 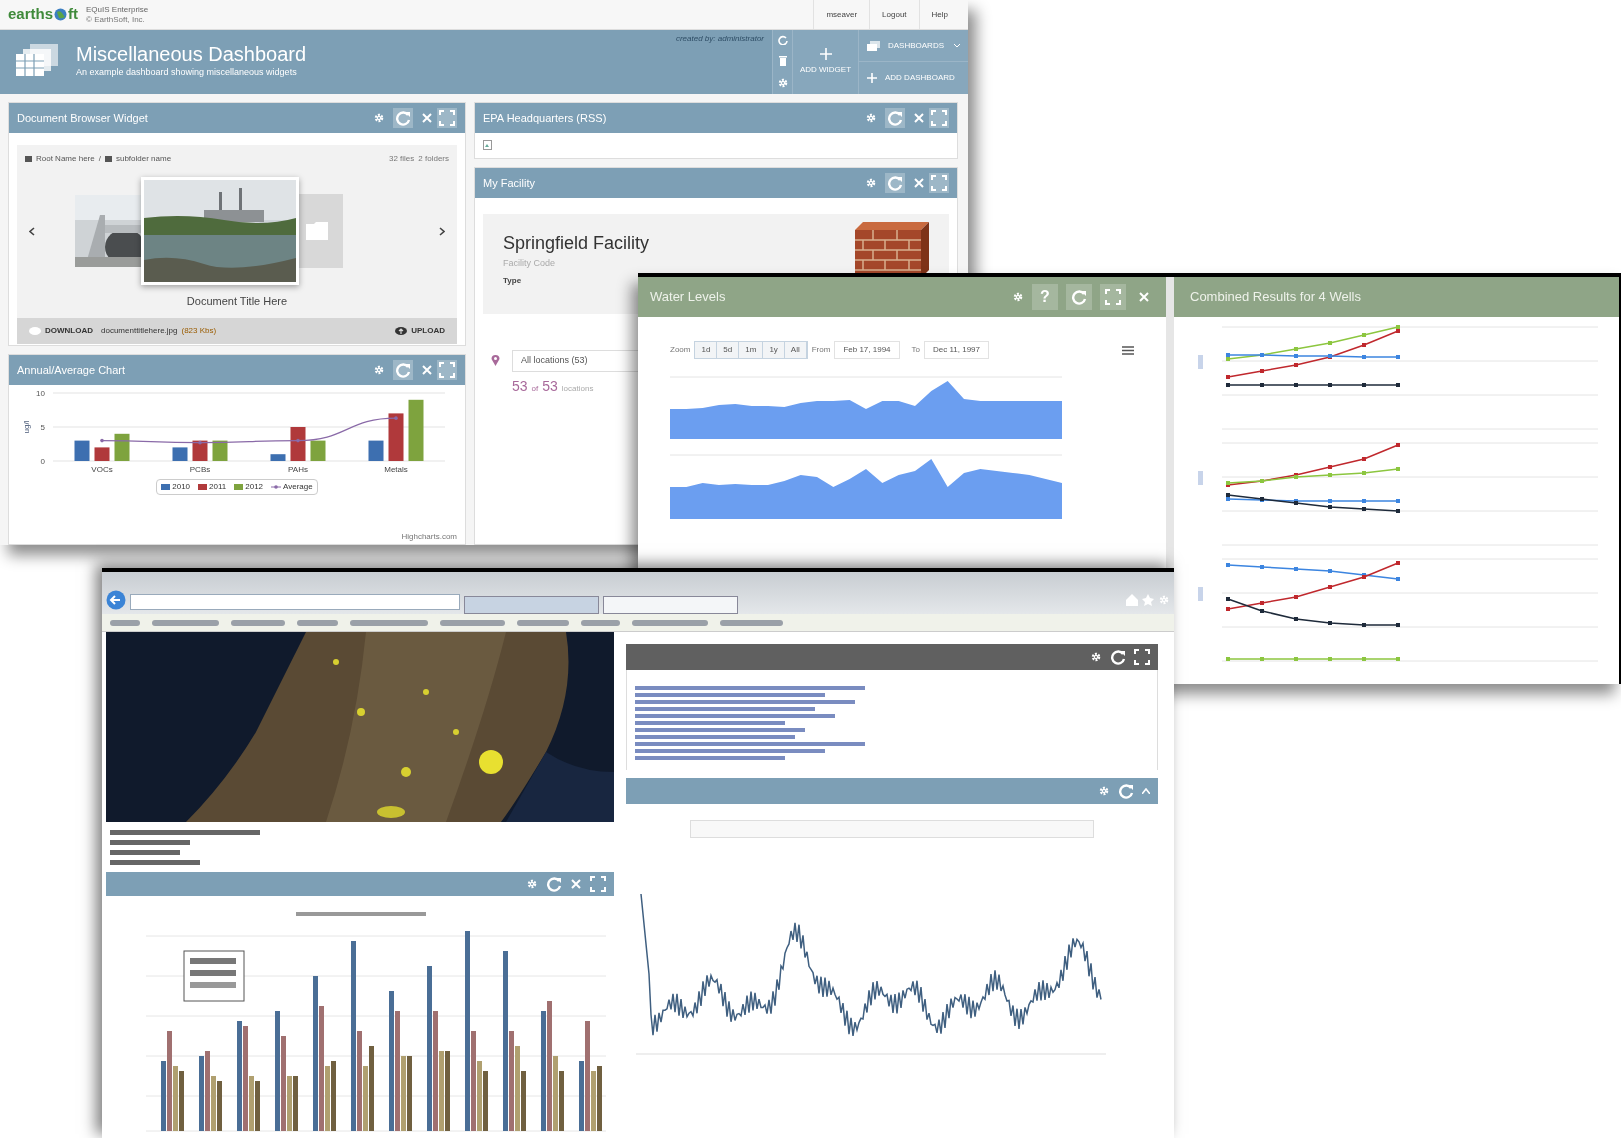 What do you see at coordinates (841, 14) in the screenshot?
I see `header-link: mseaver` at bounding box center [841, 14].